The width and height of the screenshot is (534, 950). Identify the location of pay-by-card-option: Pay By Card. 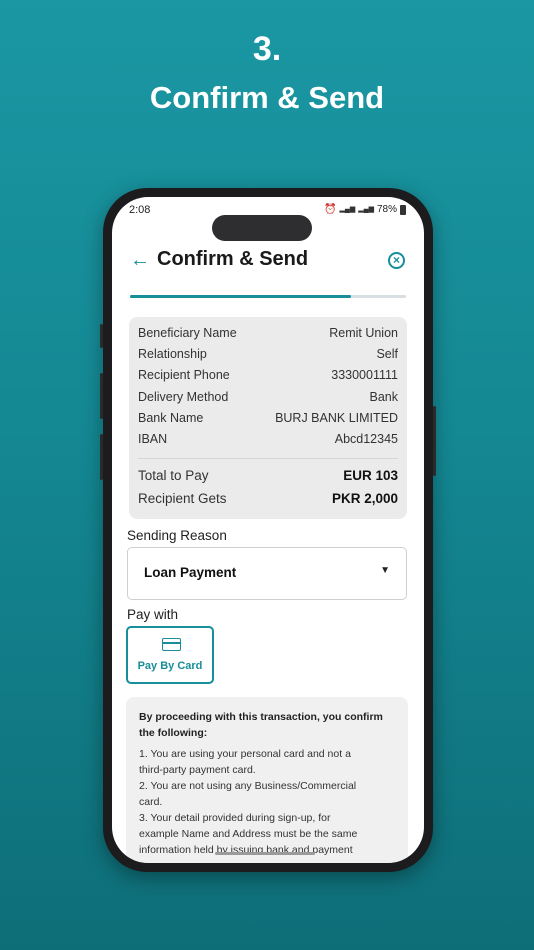
(170, 655).